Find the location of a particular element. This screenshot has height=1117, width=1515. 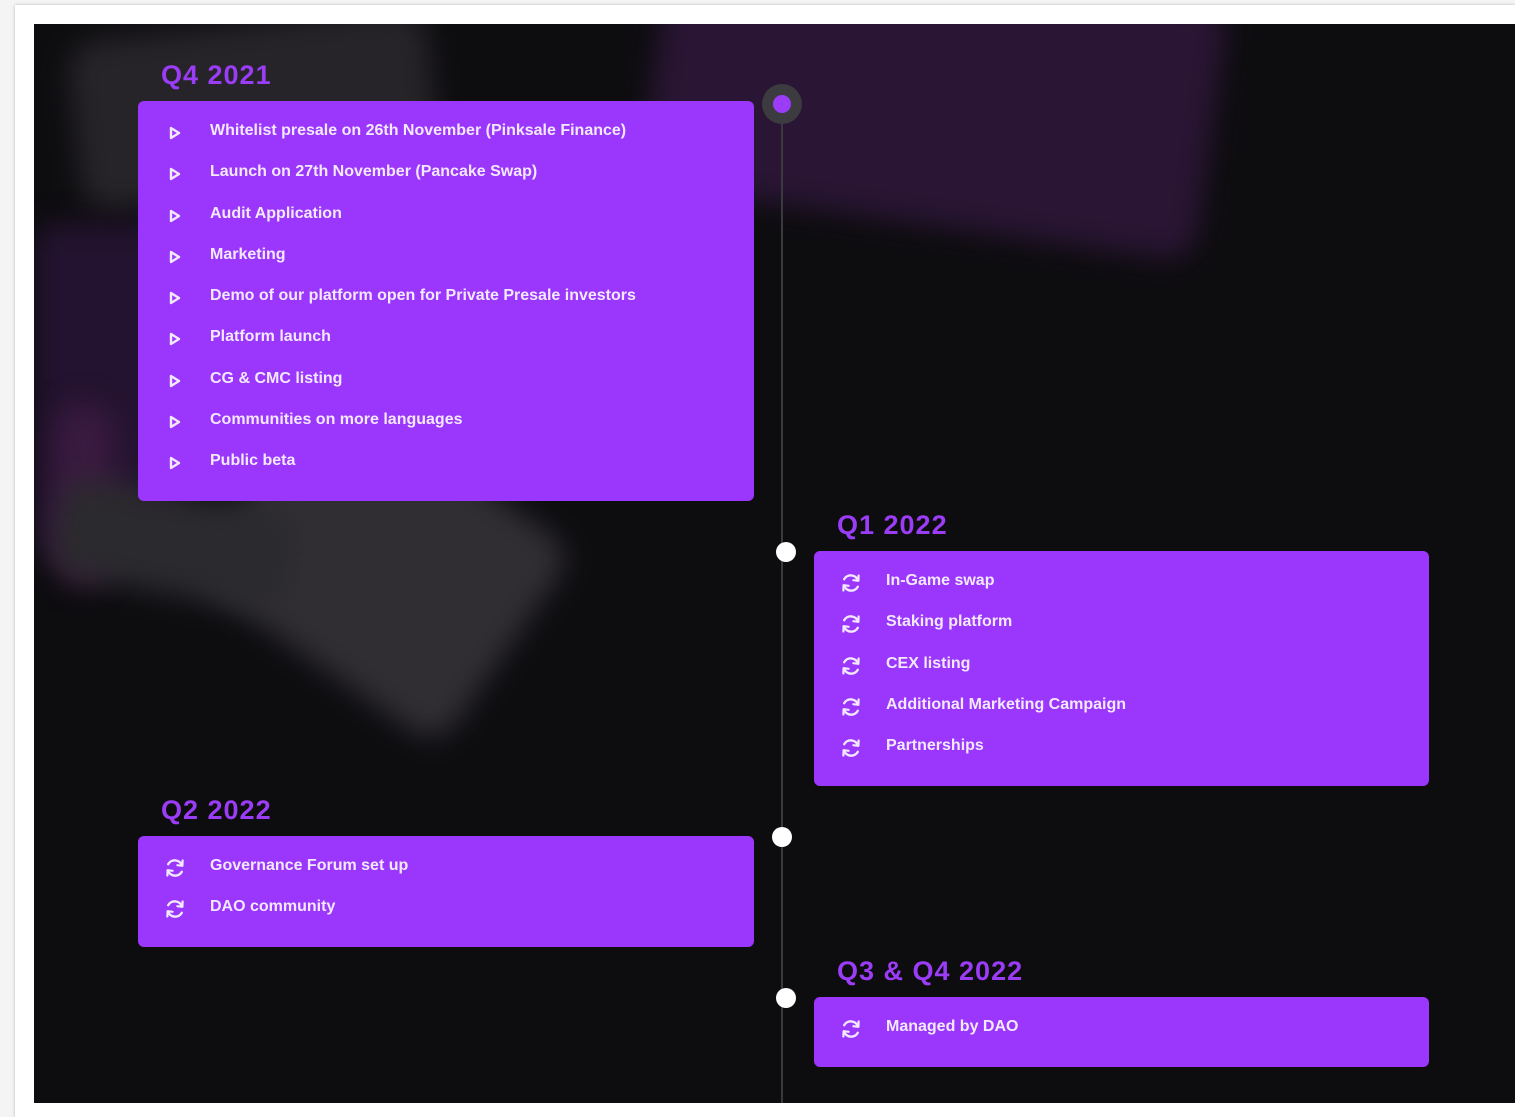

roadmap-item-label: Audit Application is located at coordinates (276, 213).